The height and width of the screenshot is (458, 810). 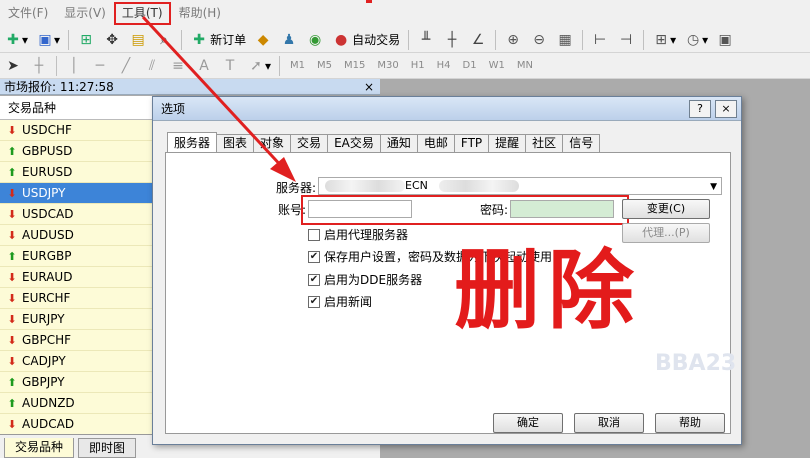 I want to click on new-order-icon: ✚, so click(x=199, y=39).